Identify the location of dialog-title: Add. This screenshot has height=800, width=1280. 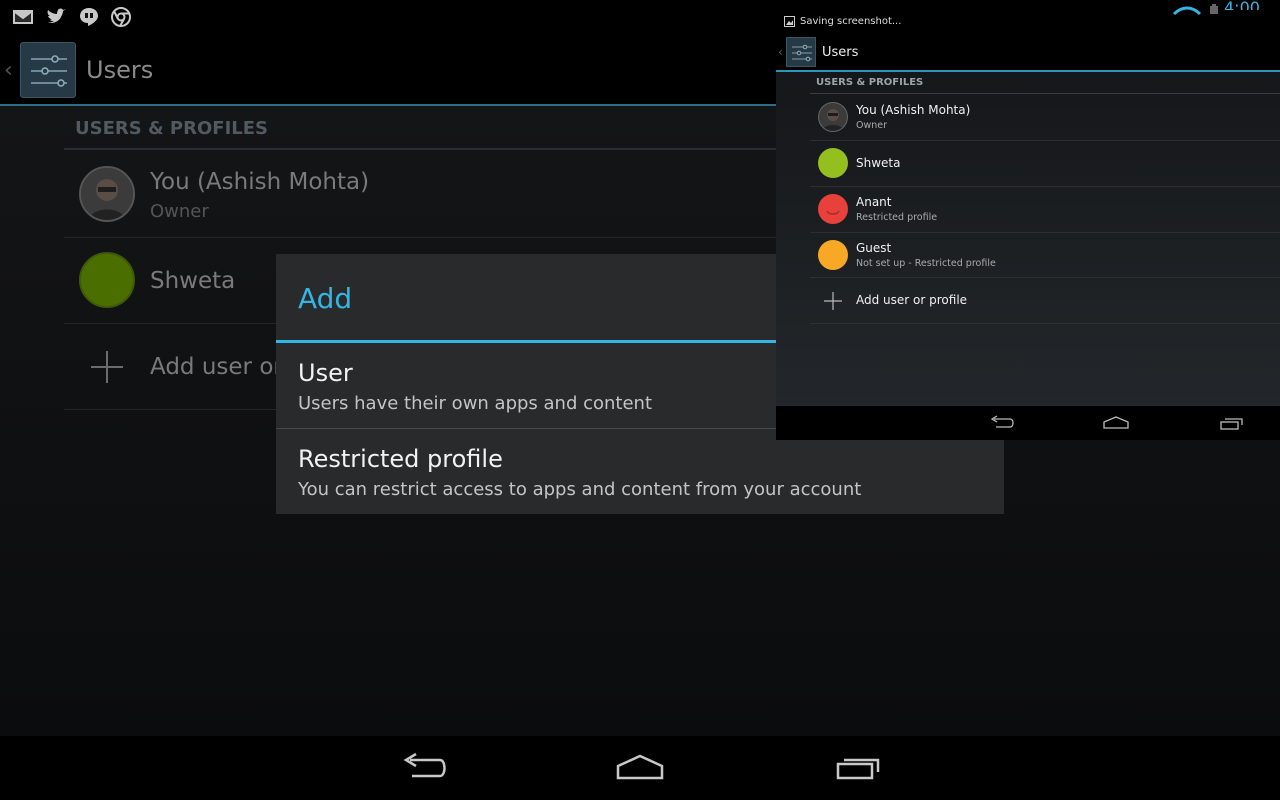
(325, 298).